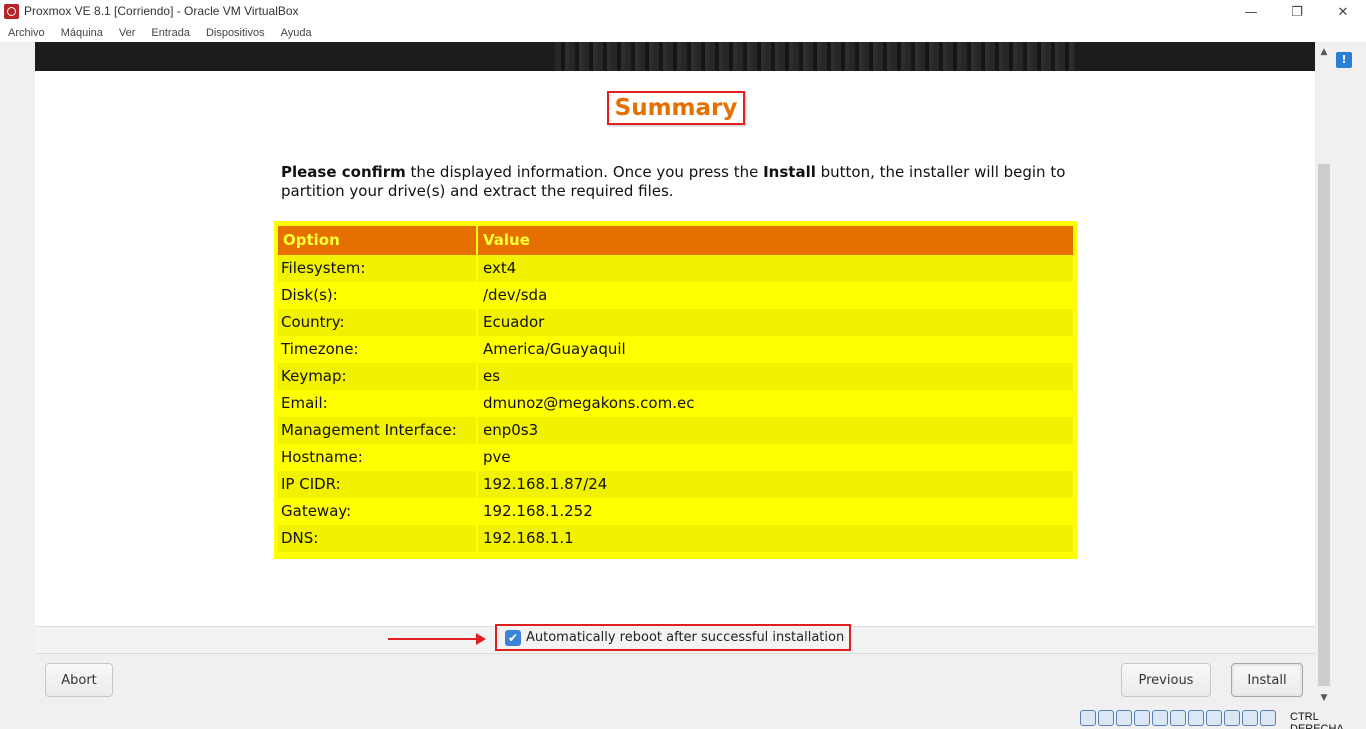  I want to click on table-row: DNS: 192.168.1.1, so click(675, 538).